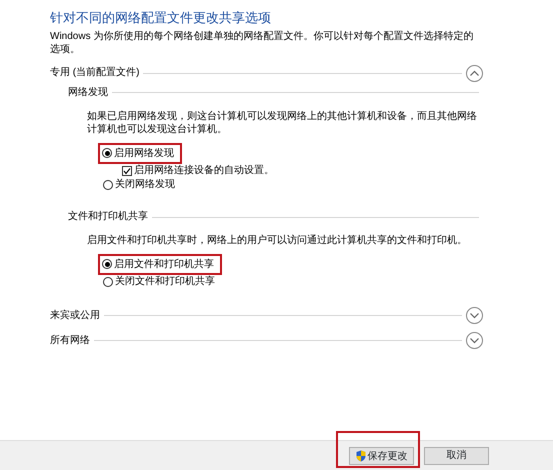 This screenshot has width=553, height=470. What do you see at coordinates (145, 185) in the screenshot?
I see `radio-label: 关闭网络发现` at bounding box center [145, 185].